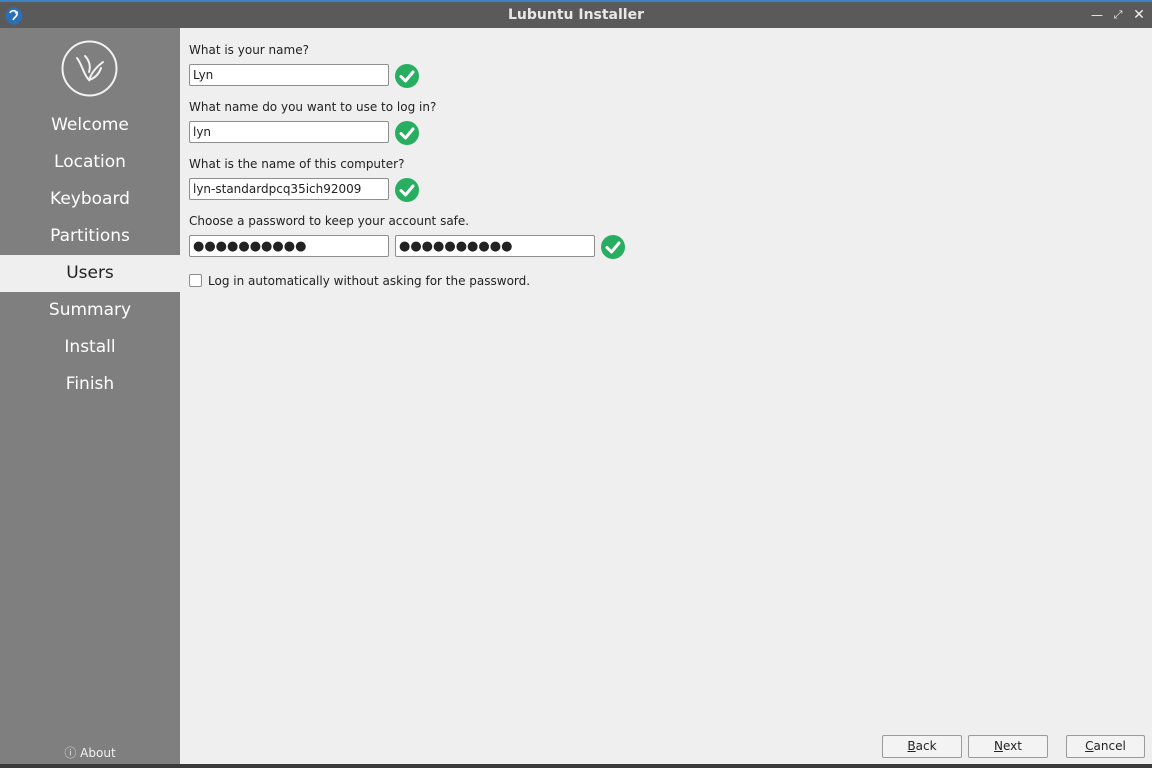  I want to click on computer-name-label: What is the name of this computer?, so click(297, 164).